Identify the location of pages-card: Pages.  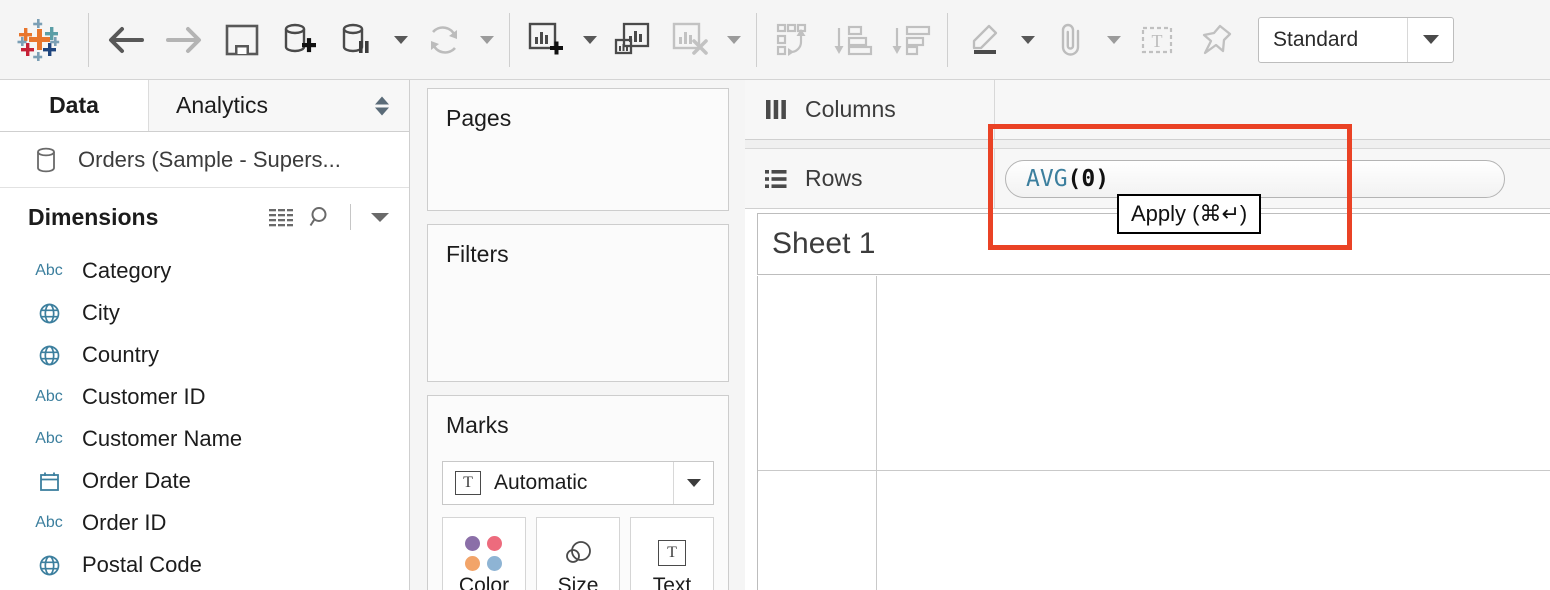
(578, 149).